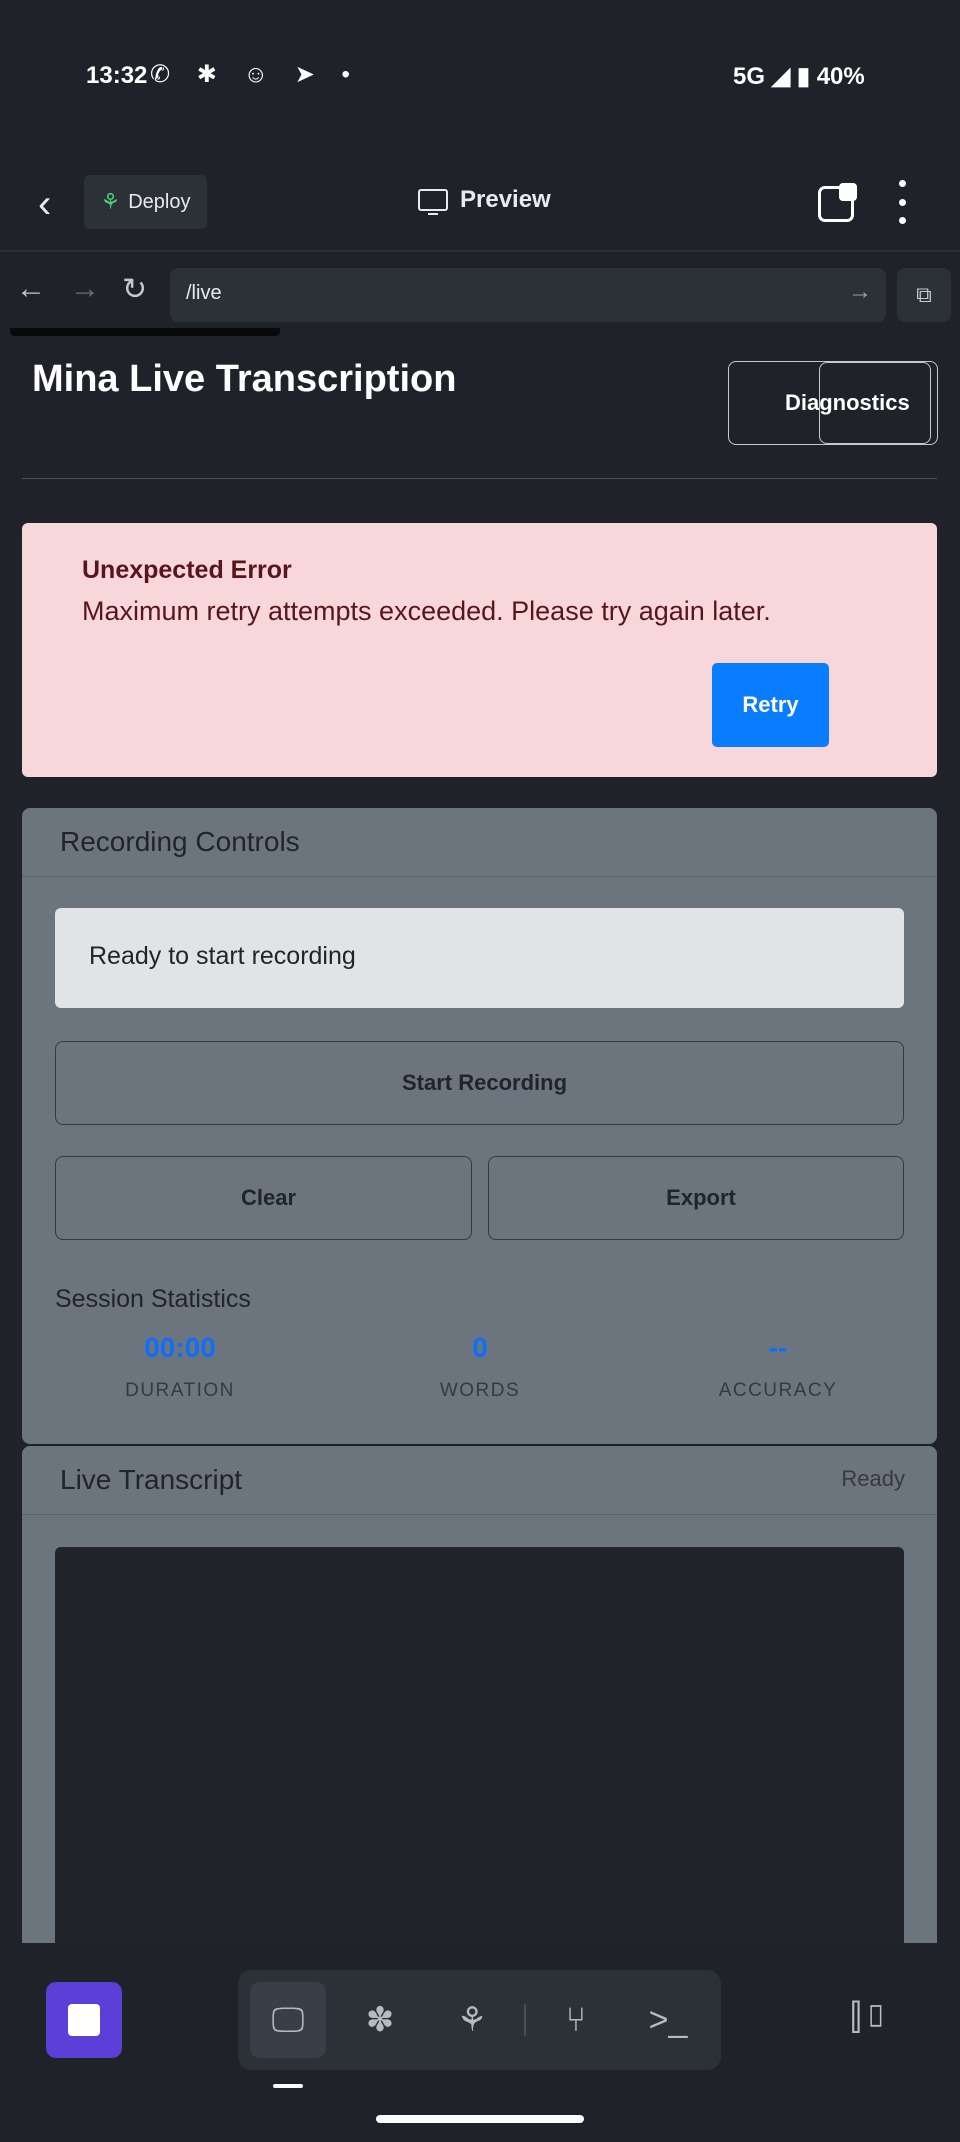  What do you see at coordinates (244, 379) in the screenshot?
I see `page-title-text: Mina Live Transcription` at bounding box center [244, 379].